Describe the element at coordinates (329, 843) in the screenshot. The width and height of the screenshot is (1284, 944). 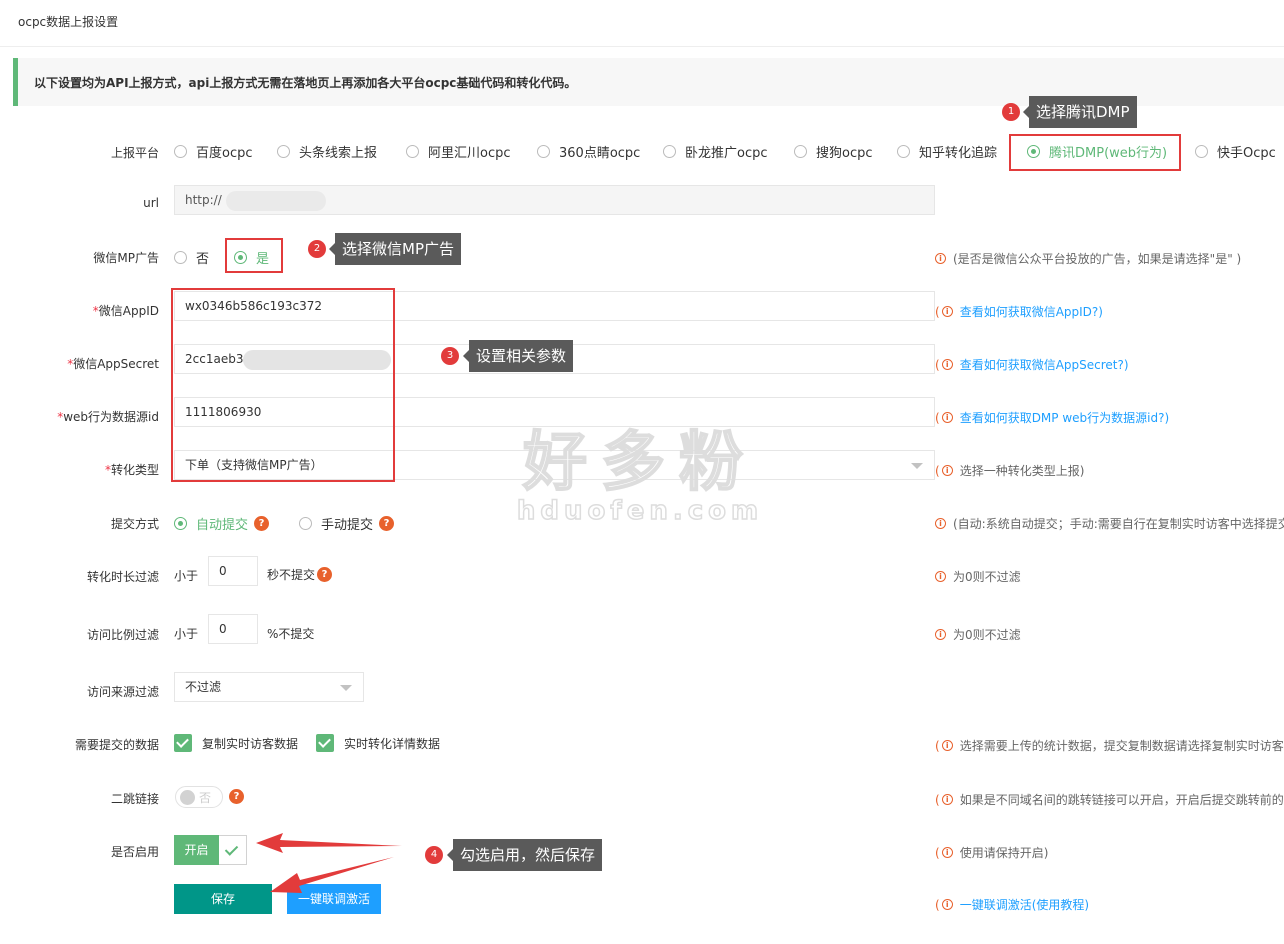
I see `arrow-to-enable` at that location.